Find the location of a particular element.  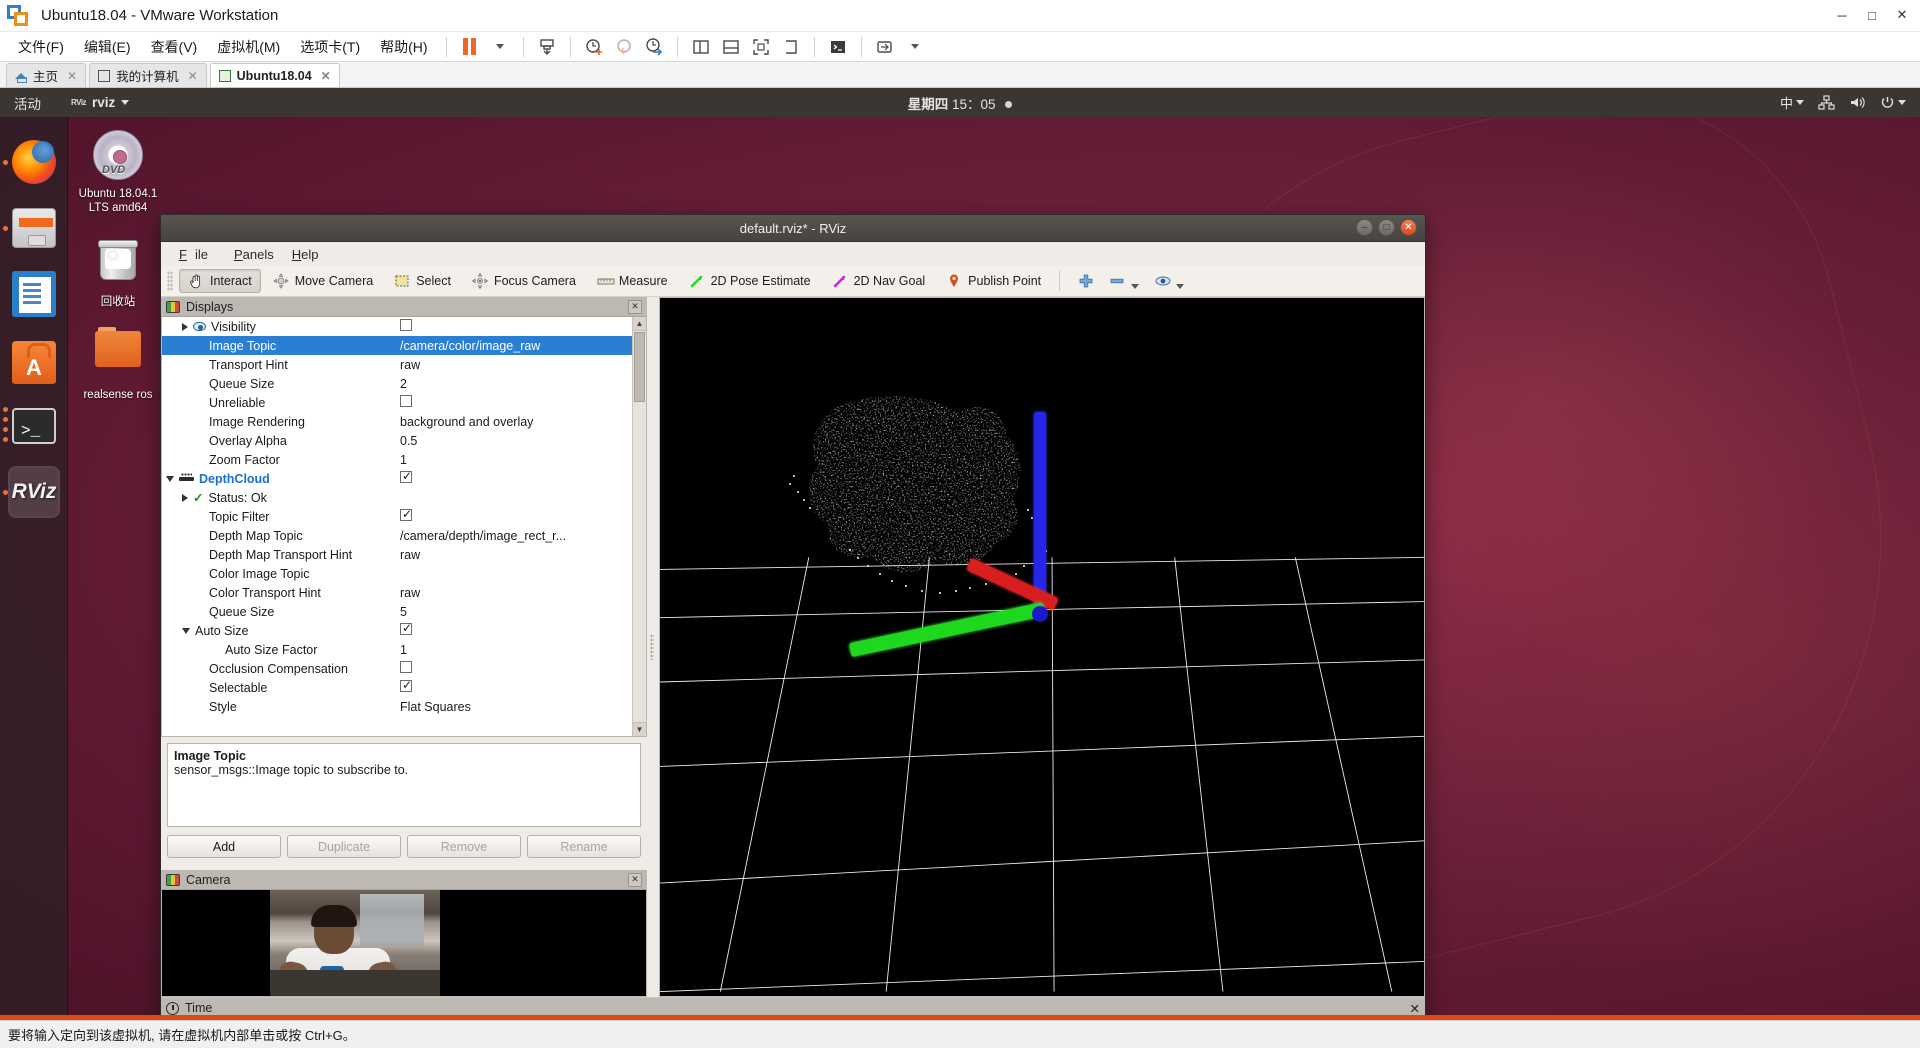

add-tool-button is located at coordinates (1086, 281).